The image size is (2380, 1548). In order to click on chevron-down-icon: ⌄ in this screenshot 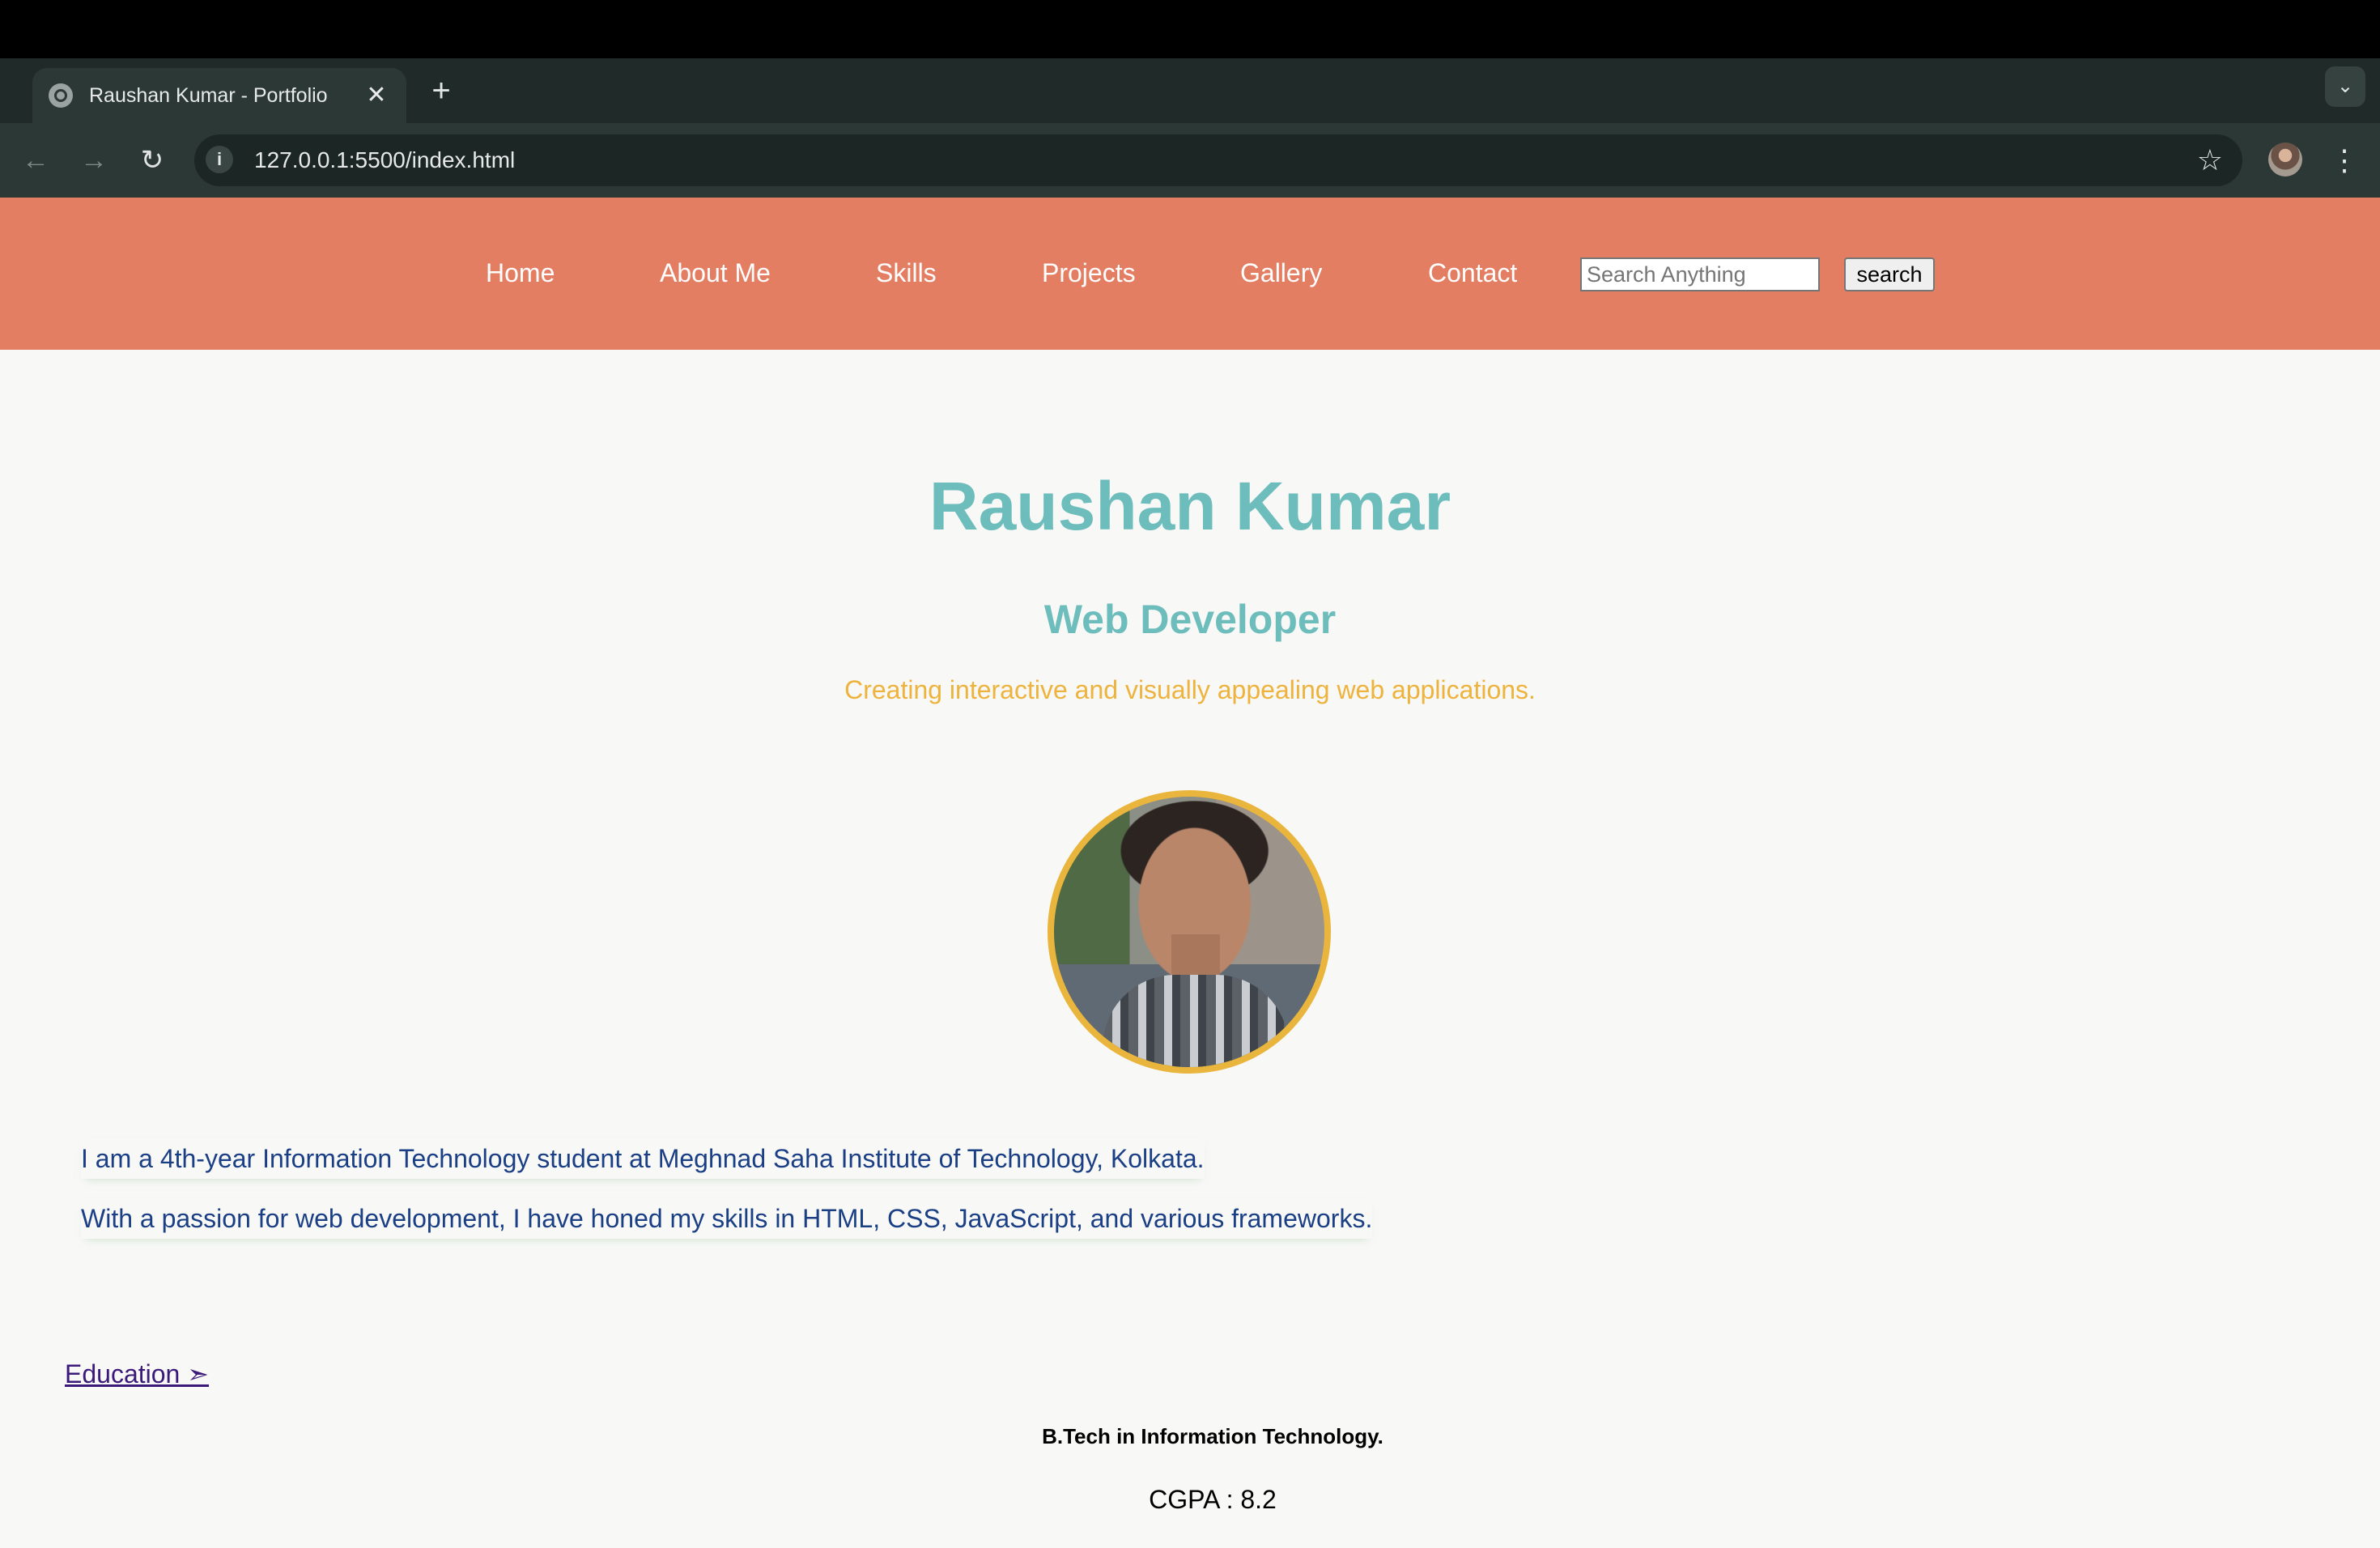, I will do `click(2345, 87)`.